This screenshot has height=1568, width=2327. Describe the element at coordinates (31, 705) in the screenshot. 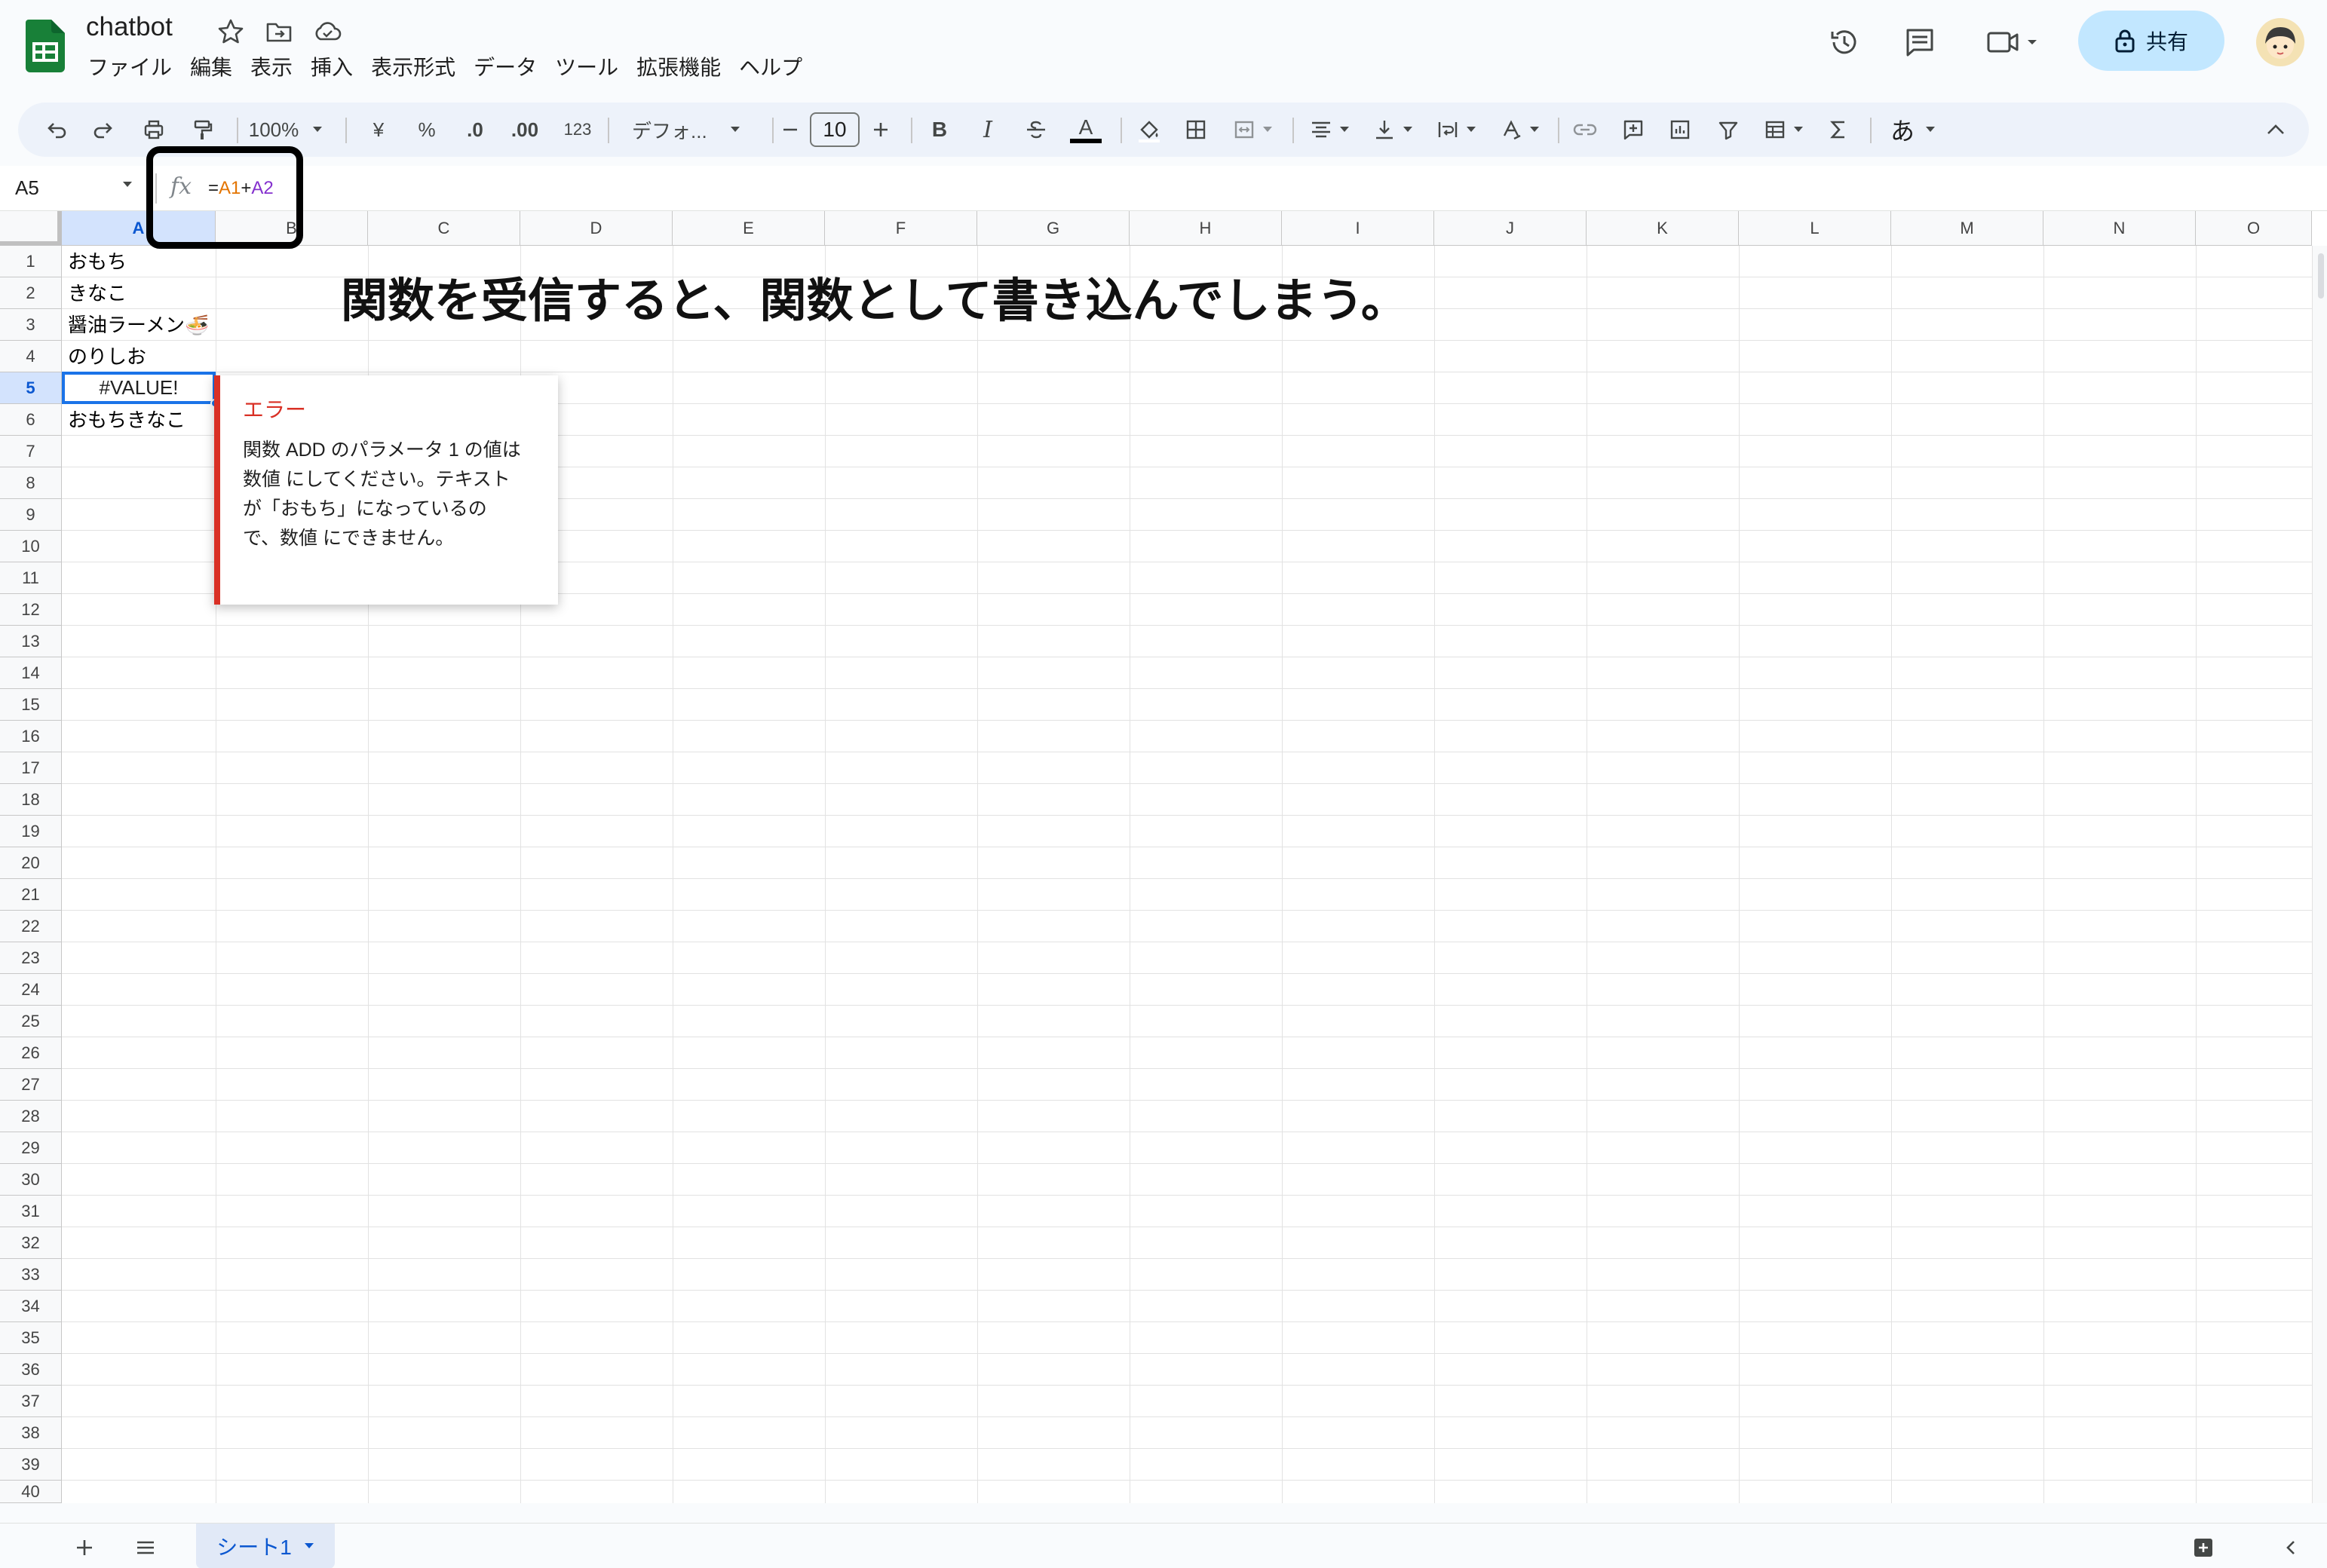

I see `row-header-15: 15` at that location.